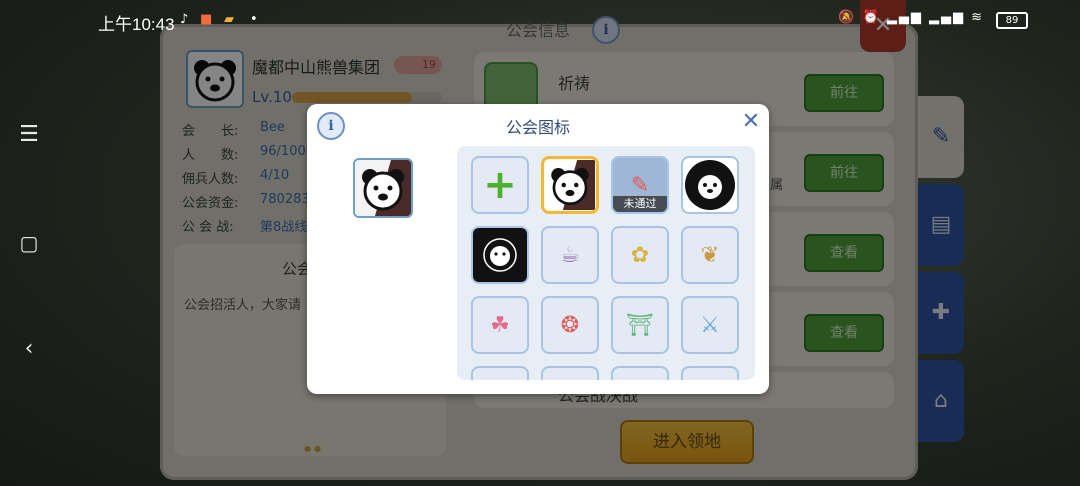  What do you see at coordinates (640, 204) in the screenshot?
I see `review-failed-tag: 未通过` at bounding box center [640, 204].